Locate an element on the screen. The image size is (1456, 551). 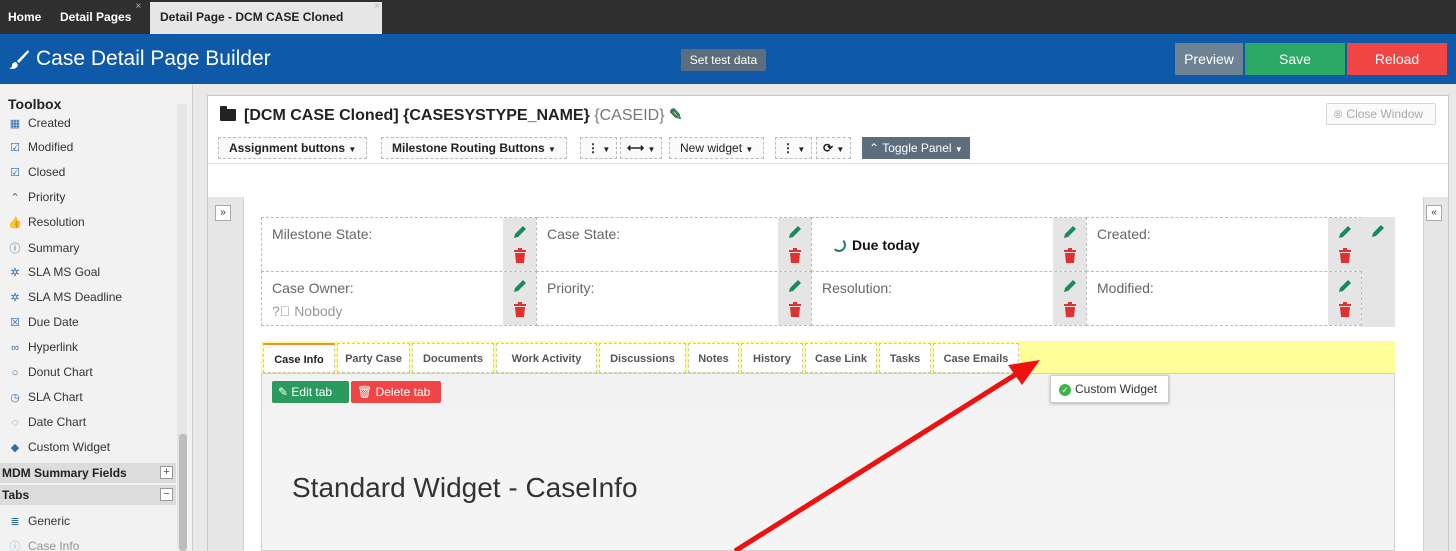
toolbox-item-date-chart: ◌ Date Chart is located at coordinates (47, 424).